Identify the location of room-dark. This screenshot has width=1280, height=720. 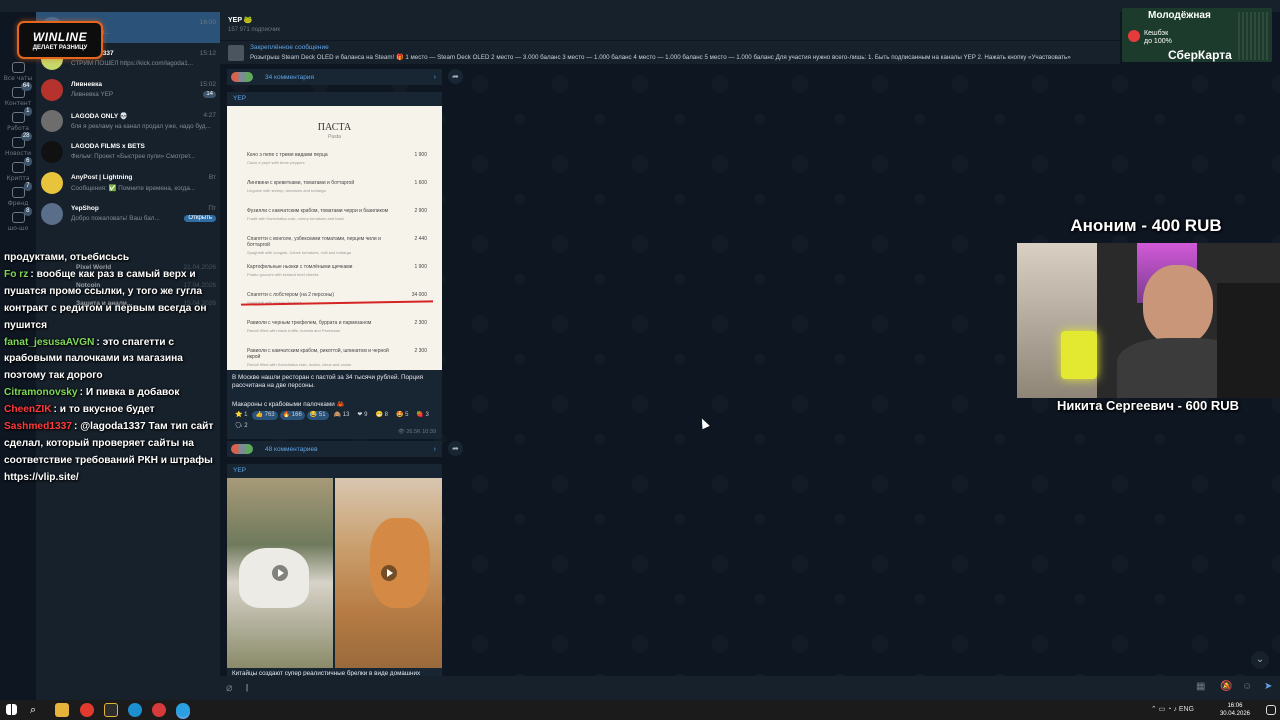
(1248, 340).